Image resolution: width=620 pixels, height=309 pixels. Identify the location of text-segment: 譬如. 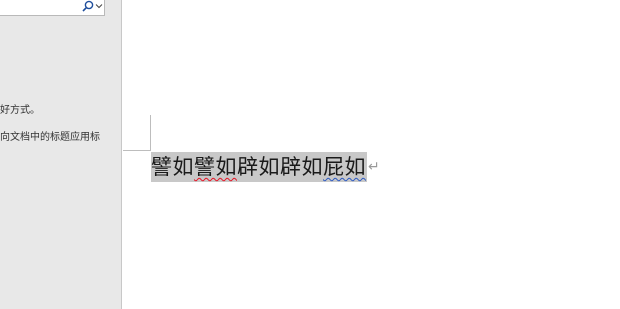
(172, 167).